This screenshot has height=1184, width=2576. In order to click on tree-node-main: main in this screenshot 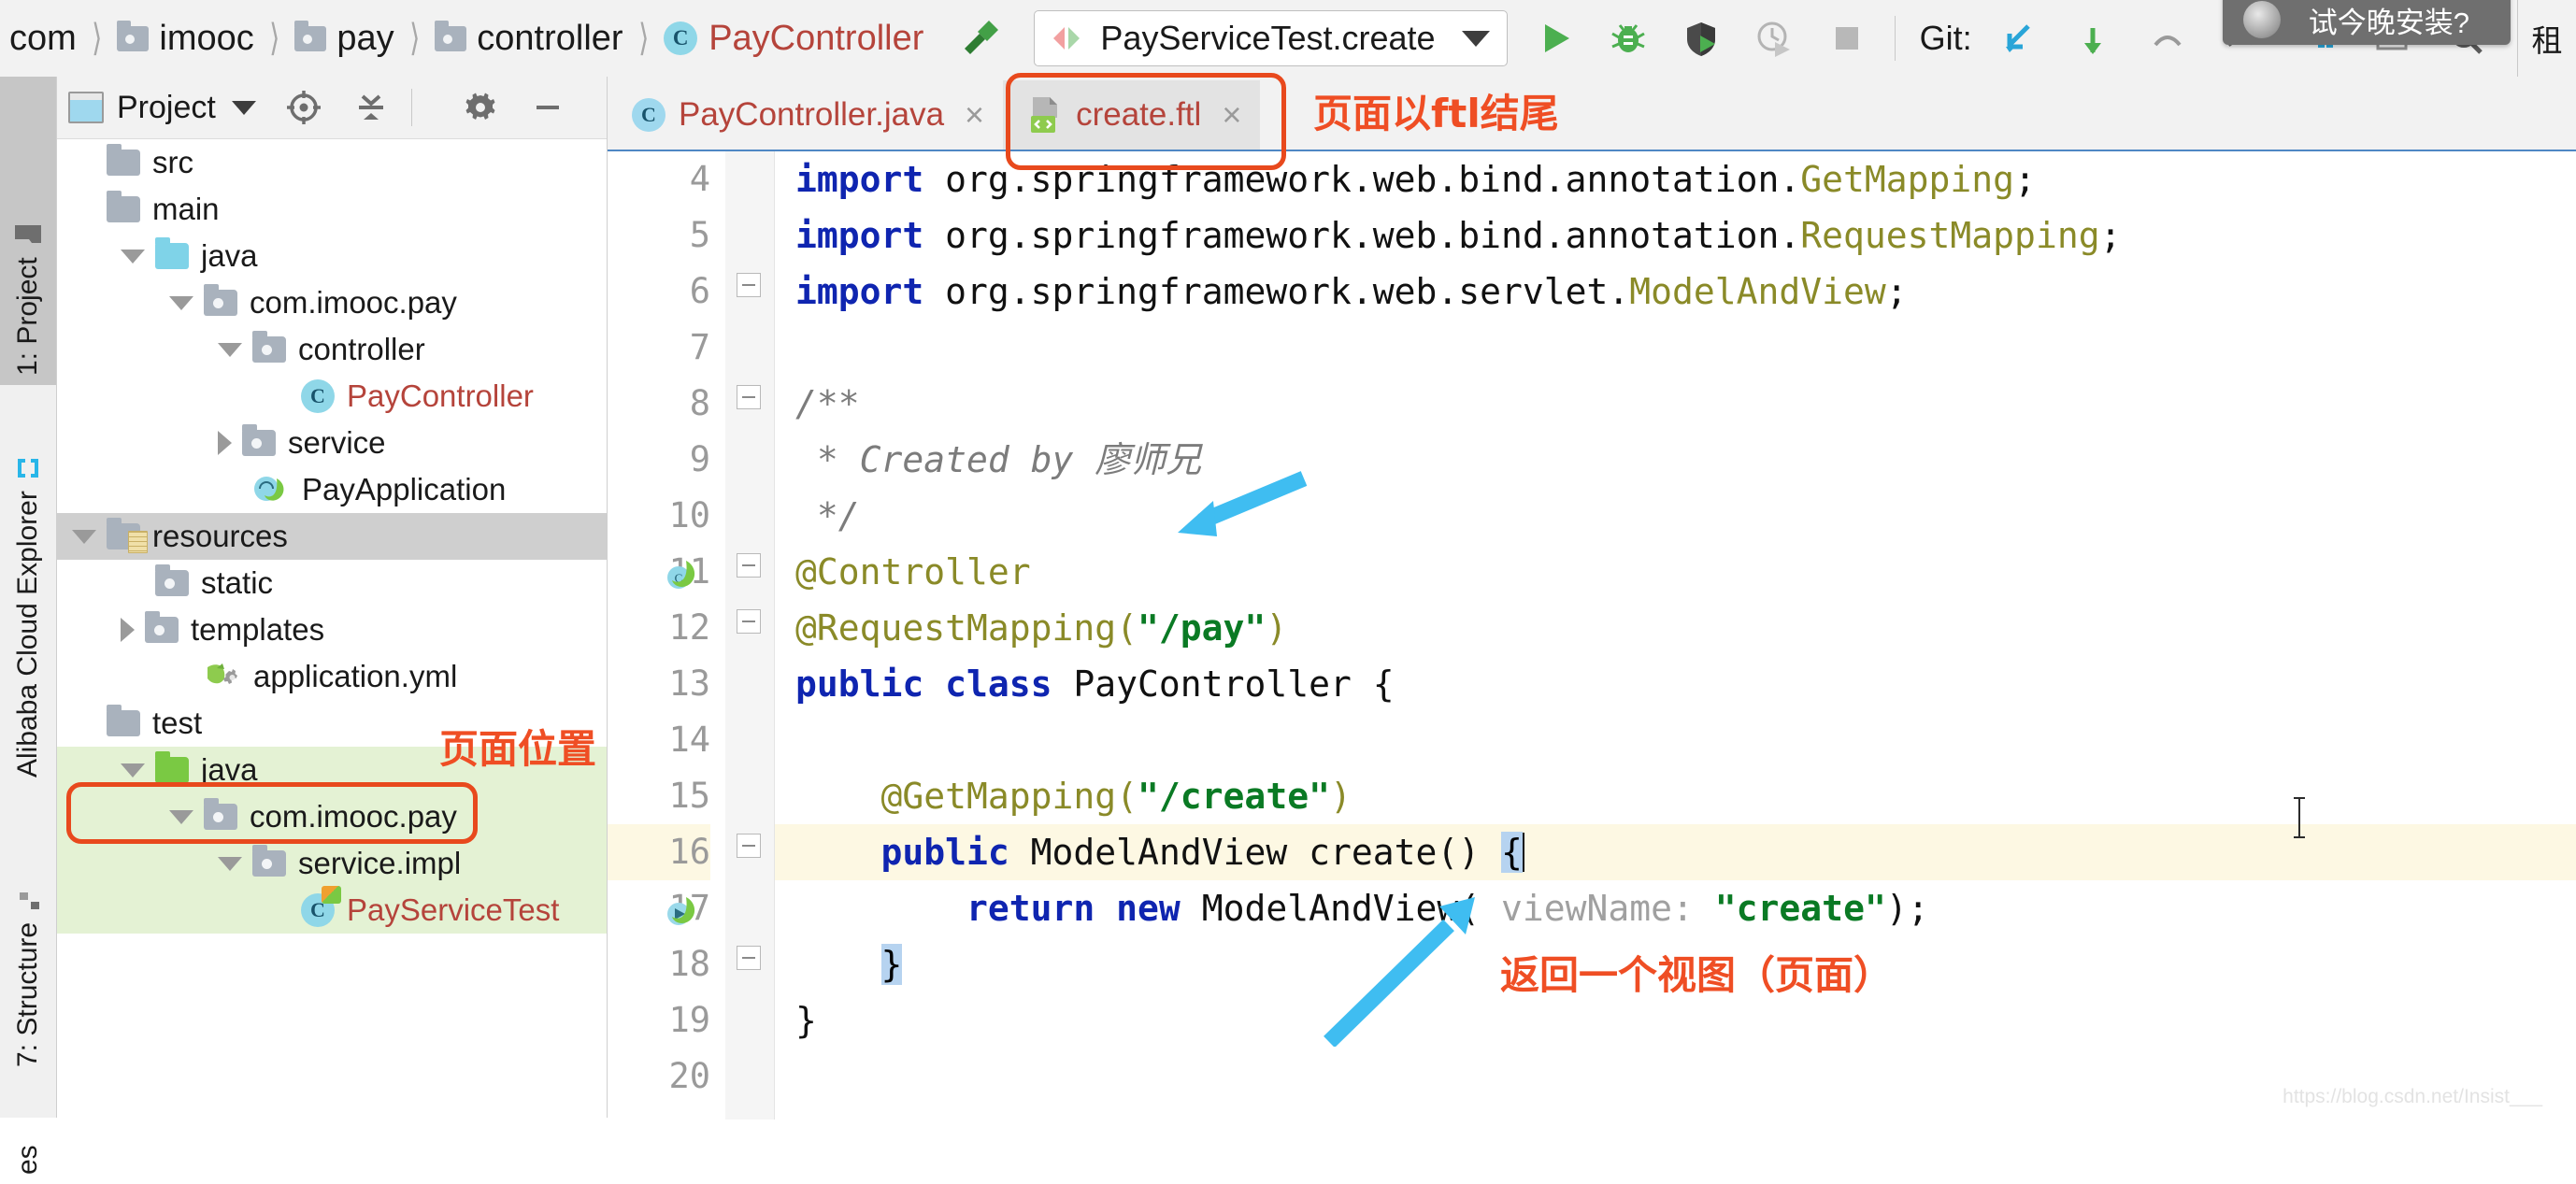, I will do `click(332, 209)`.